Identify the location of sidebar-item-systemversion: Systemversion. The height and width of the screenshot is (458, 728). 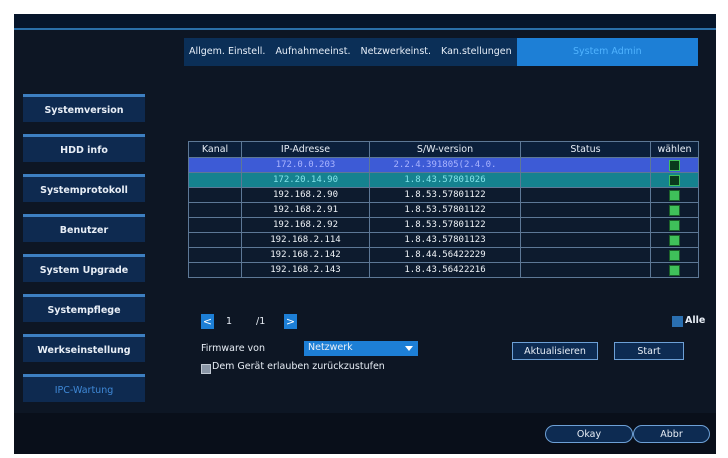
(84, 108).